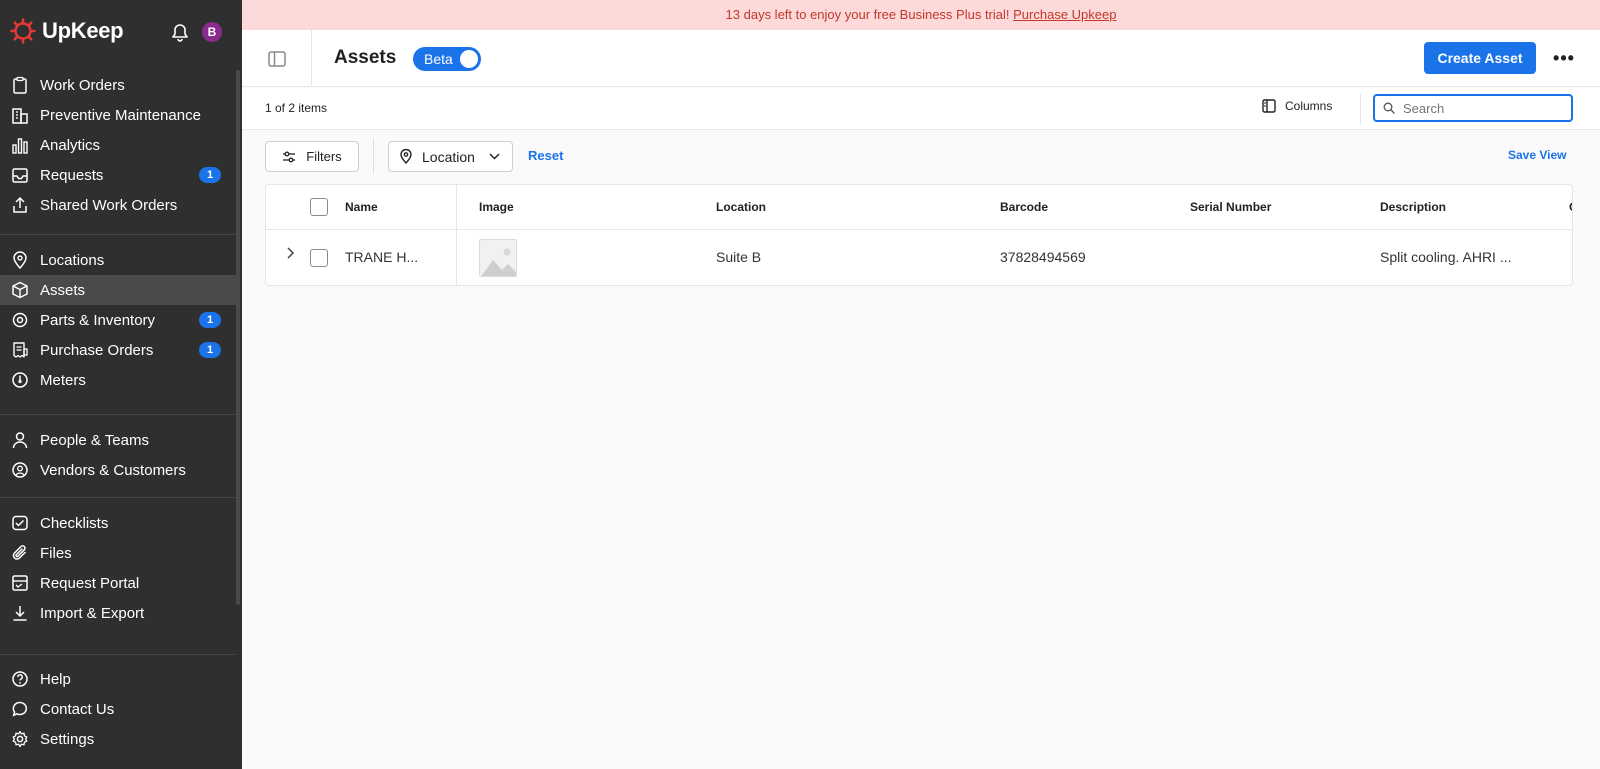 Image resolution: width=1600 pixels, height=769 pixels. I want to click on search-icon, so click(1389, 108).